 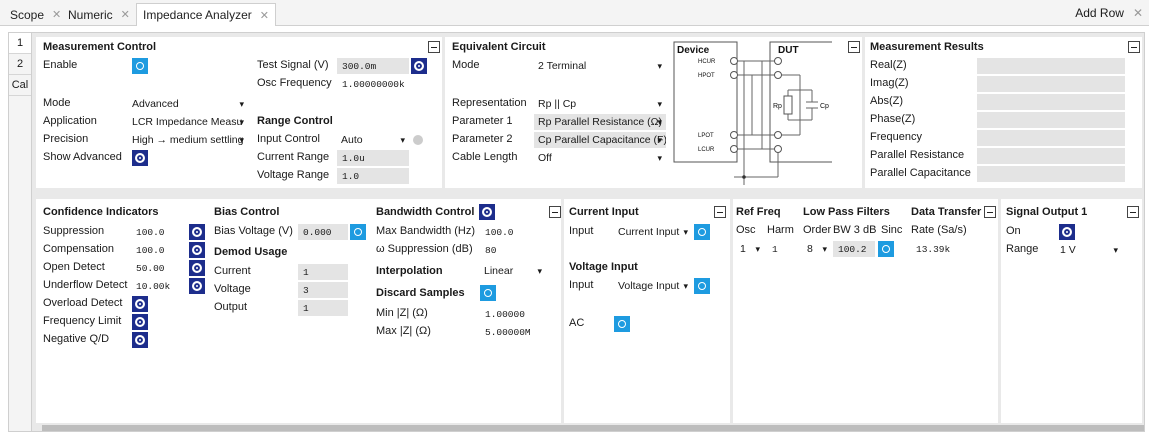 What do you see at coordinates (513, 314) in the screenshot?
I see `min-z-field: 1.00000` at bounding box center [513, 314].